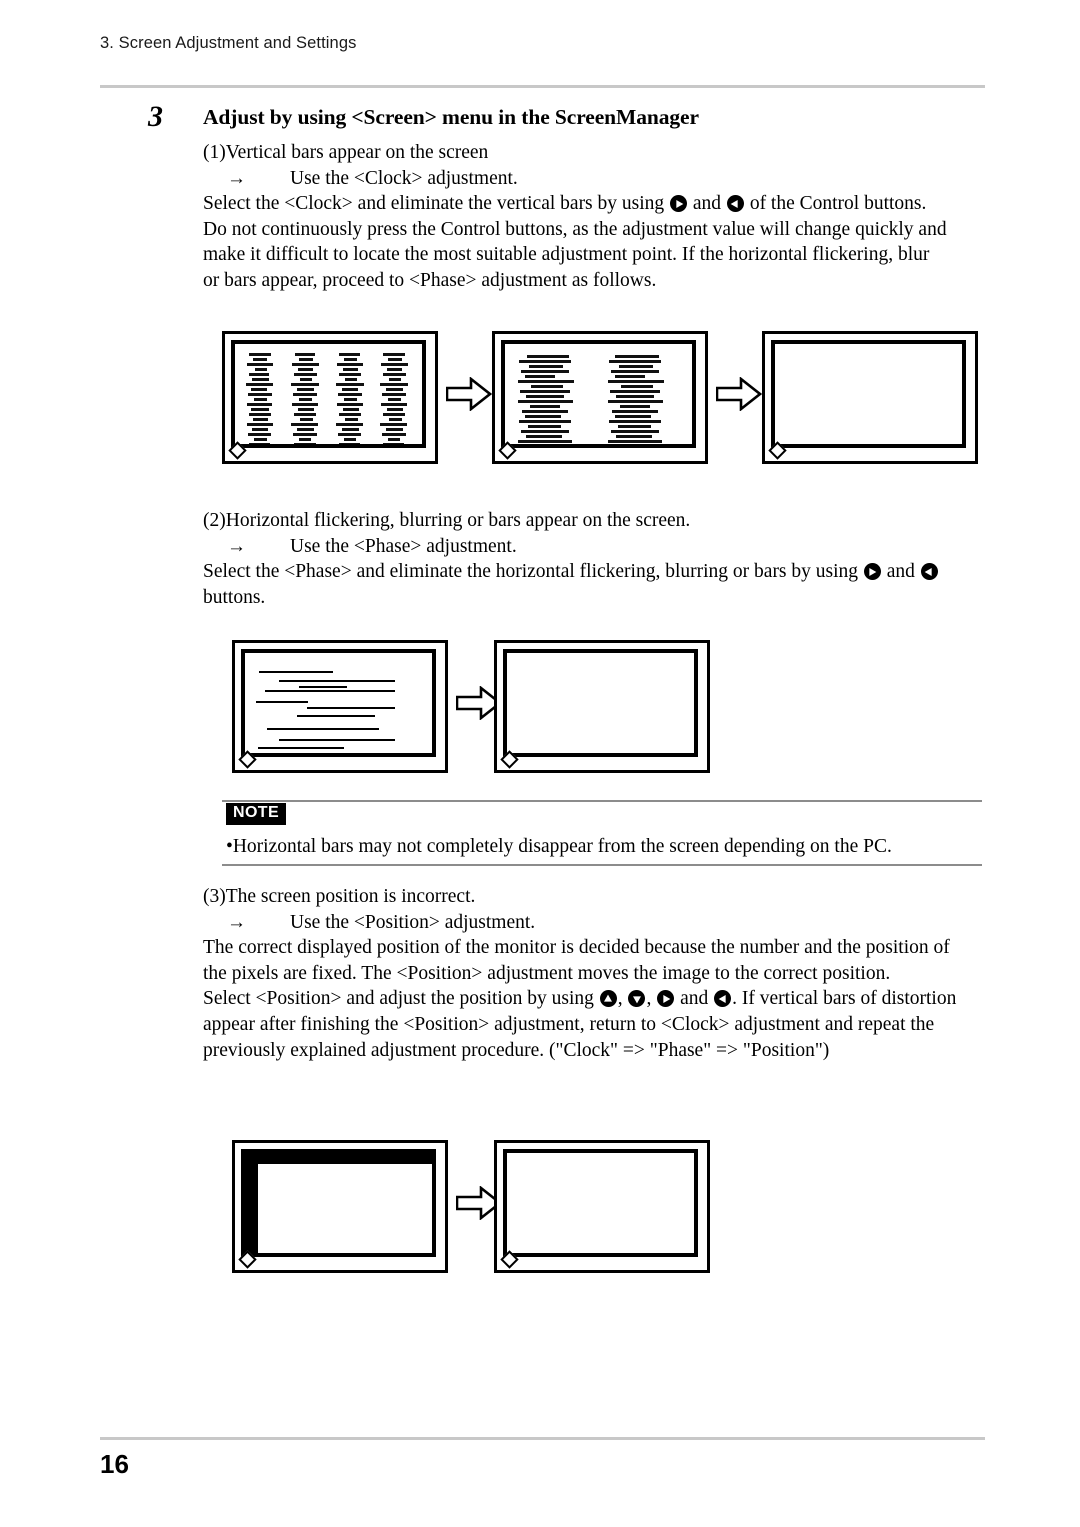 The height and width of the screenshot is (1527, 1080). I want to click on section-phase-line-2: buttons., so click(234, 597).